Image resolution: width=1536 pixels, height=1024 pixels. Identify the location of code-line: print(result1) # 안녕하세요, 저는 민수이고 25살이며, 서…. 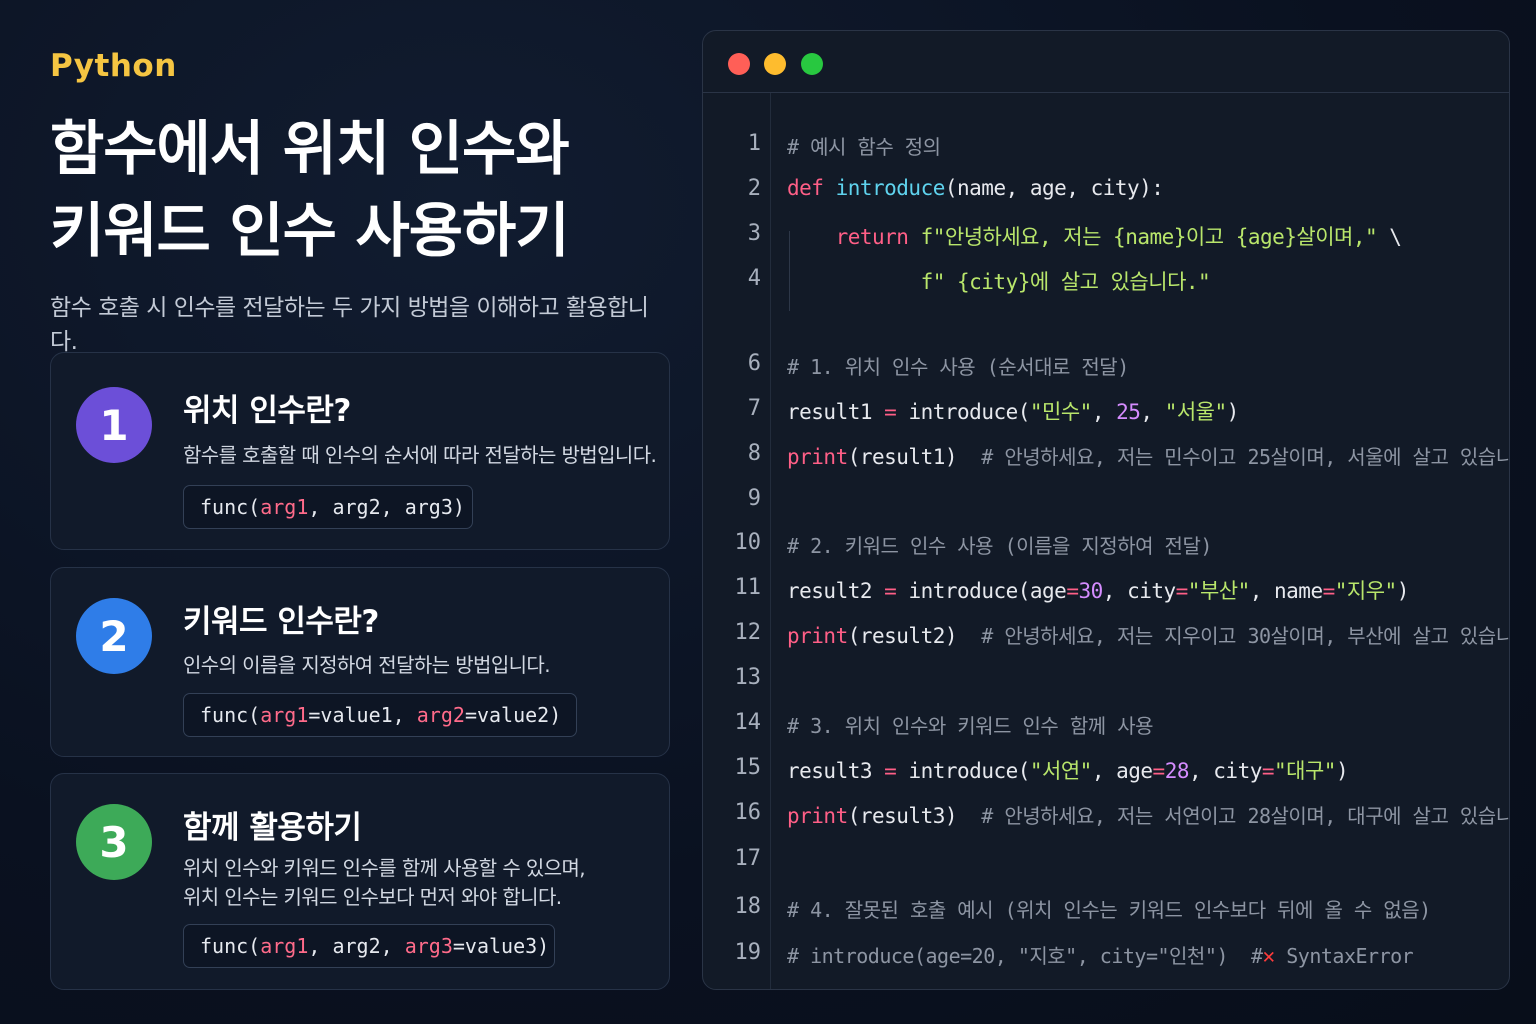
(1148, 455).